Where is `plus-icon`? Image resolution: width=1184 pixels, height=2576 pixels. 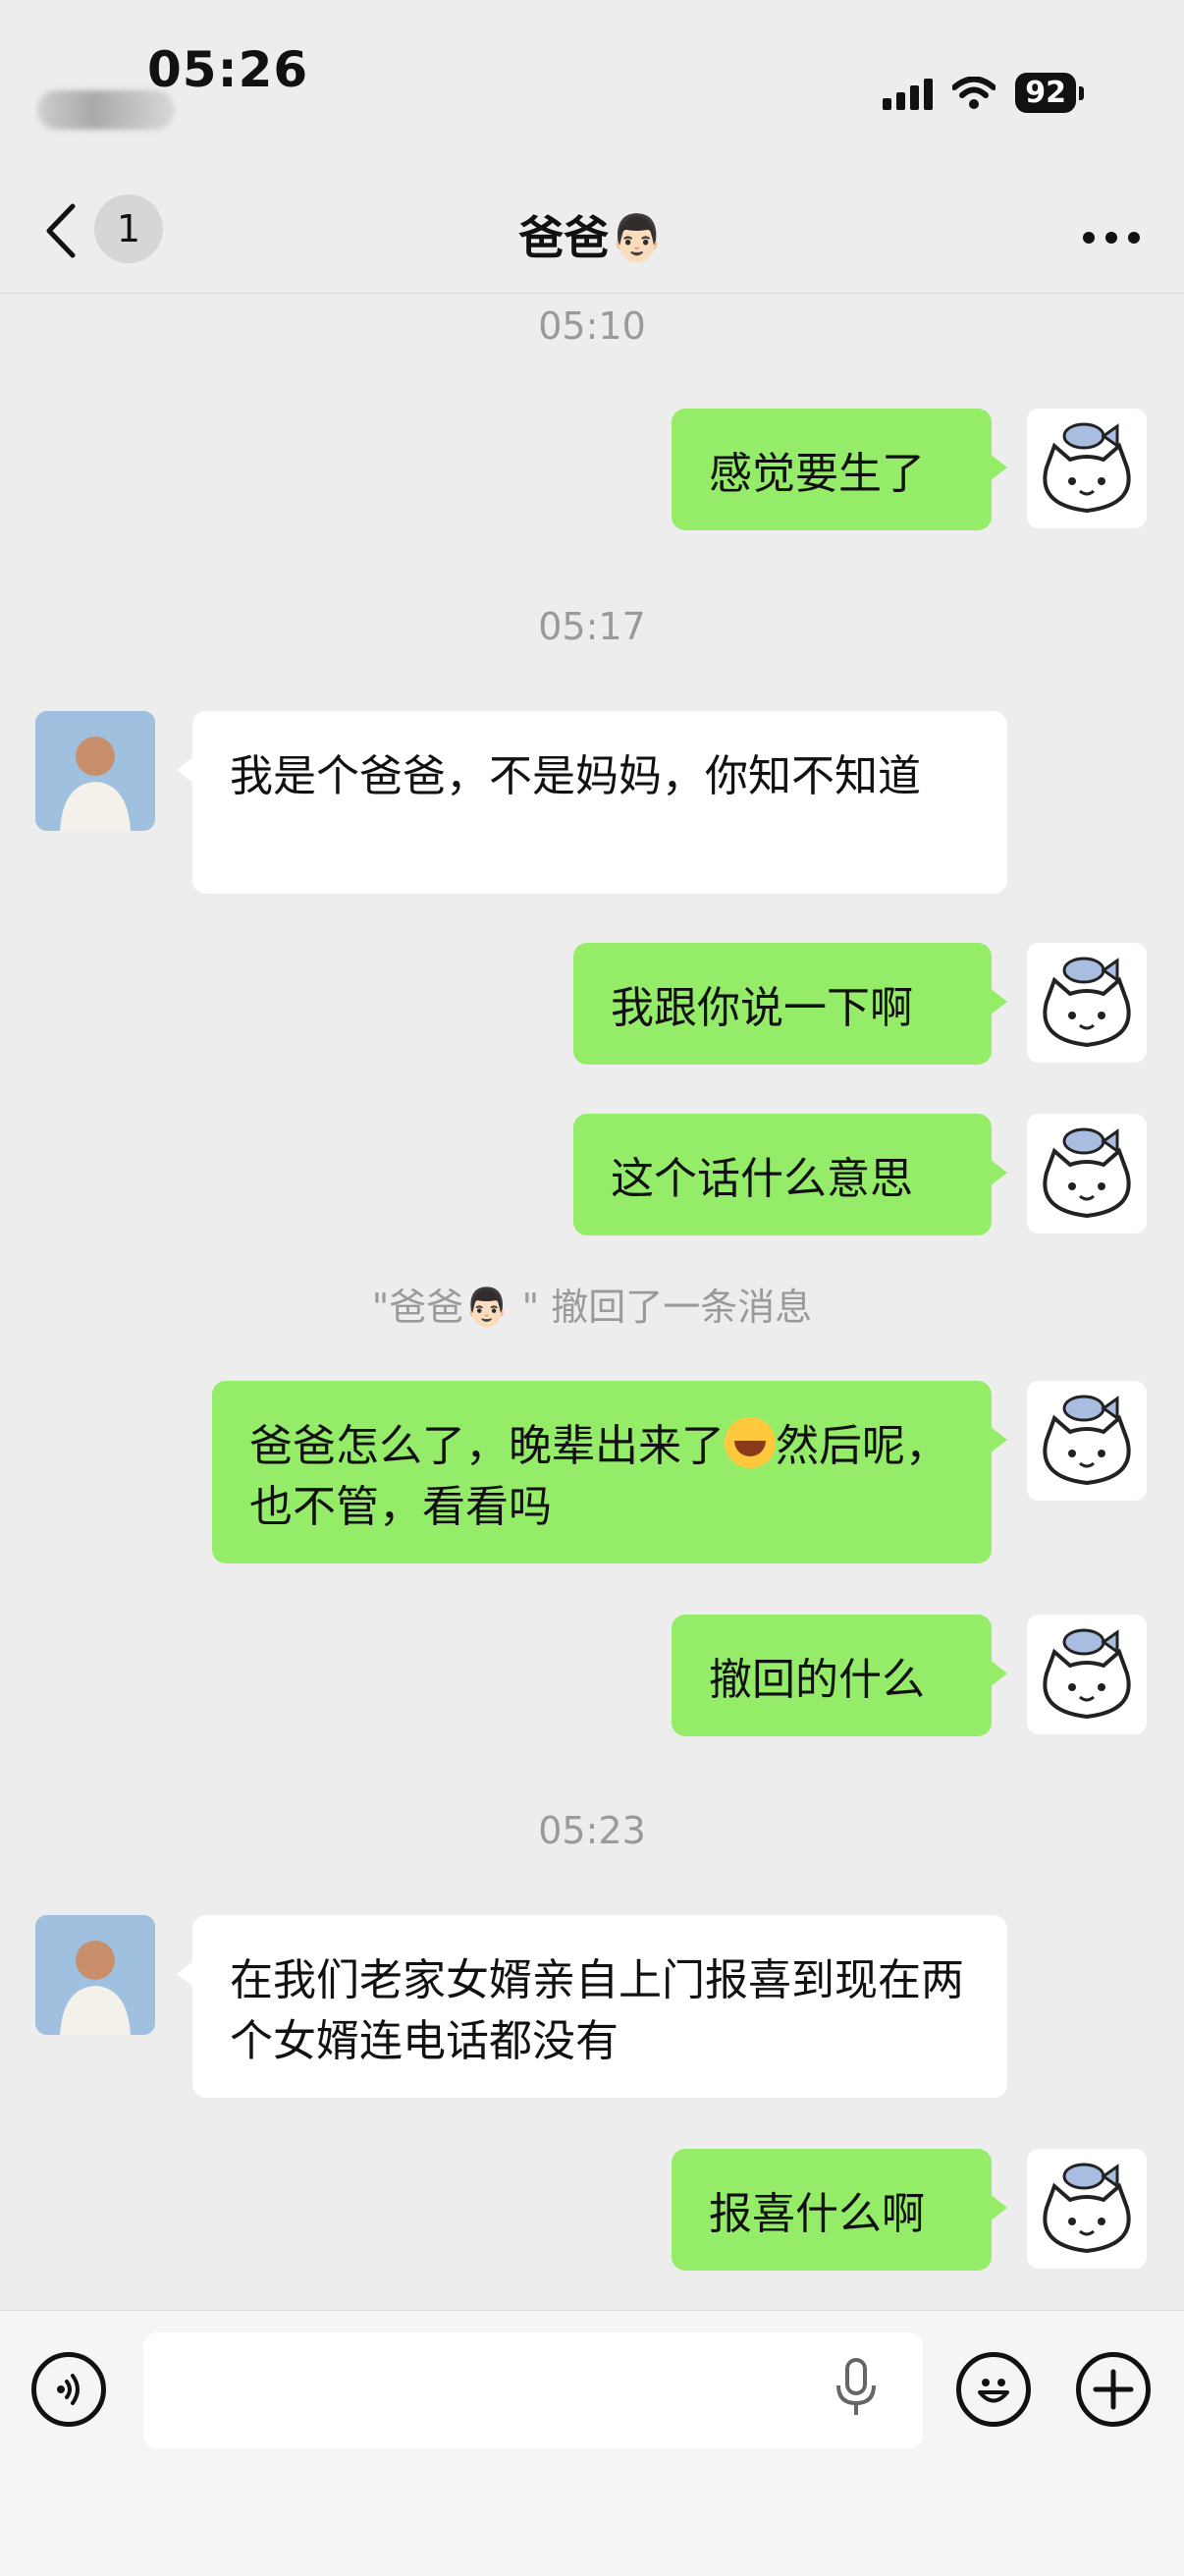
plus-icon is located at coordinates (1113, 2389).